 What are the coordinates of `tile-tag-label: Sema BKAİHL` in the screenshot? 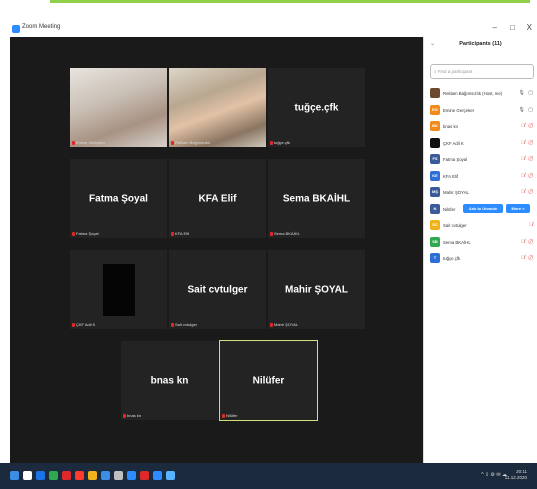 It's located at (287, 233).